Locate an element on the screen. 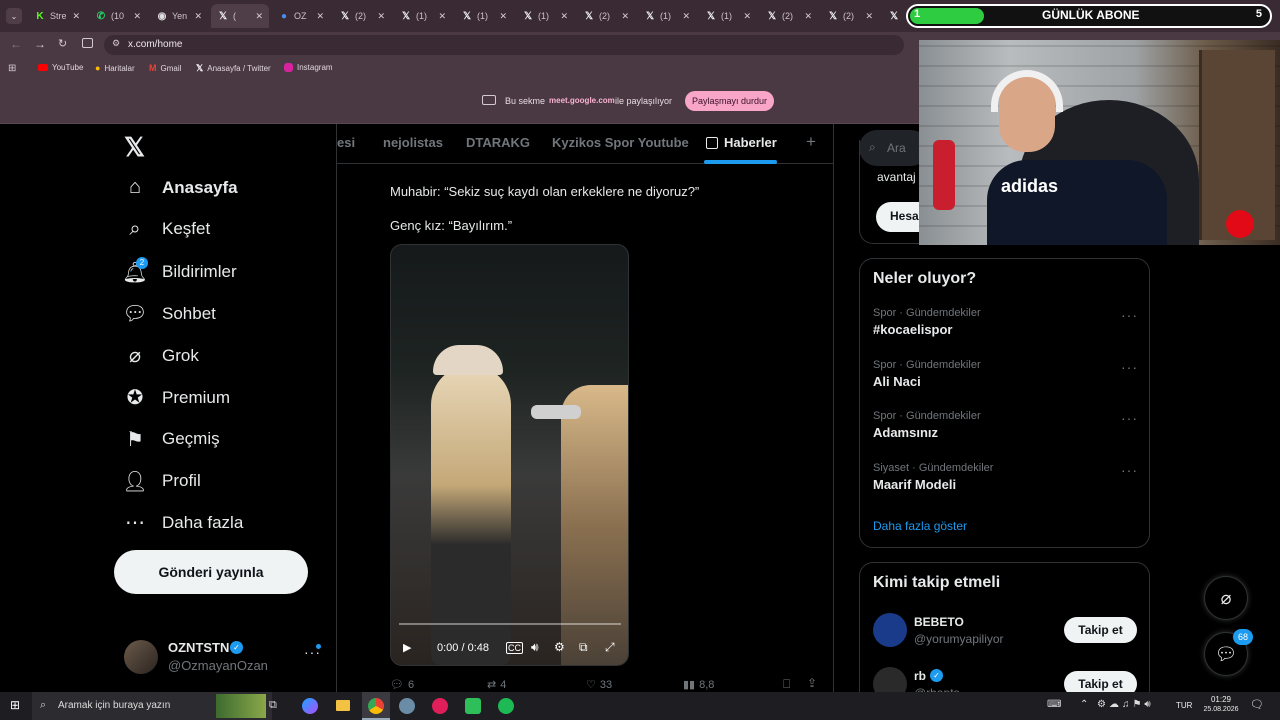  sidebar-item-bildirimler: 🔔︎ 2 Bildirimler is located at coordinates (179, 270).